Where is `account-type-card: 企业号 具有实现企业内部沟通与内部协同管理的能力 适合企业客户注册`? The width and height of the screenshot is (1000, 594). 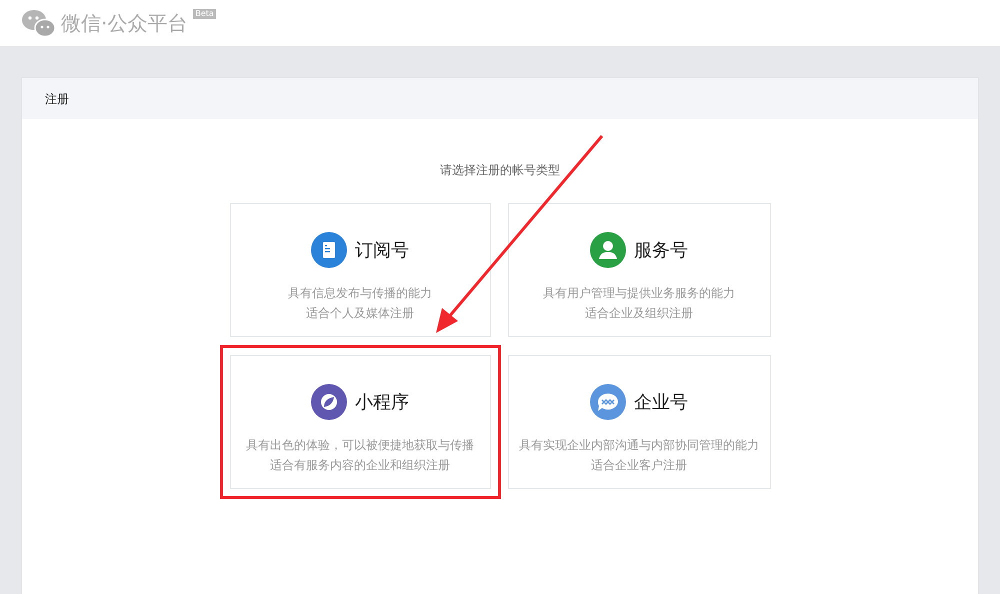 account-type-card: 企业号 具有实现企业内部沟通与内部协同管理的能力 适合企业客户注册 is located at coordinates (639, 422).